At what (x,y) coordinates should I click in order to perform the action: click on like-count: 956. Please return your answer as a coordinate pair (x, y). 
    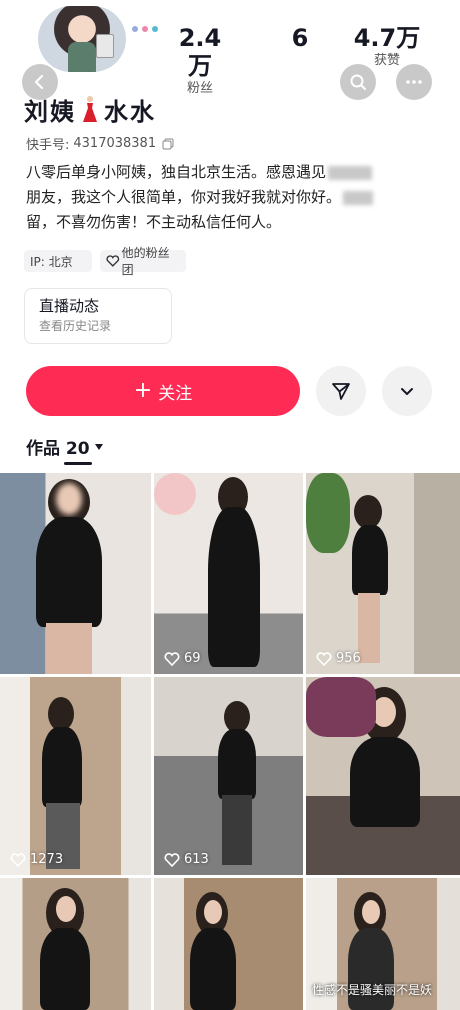
    Looking at the image, I should click on (338, 658).